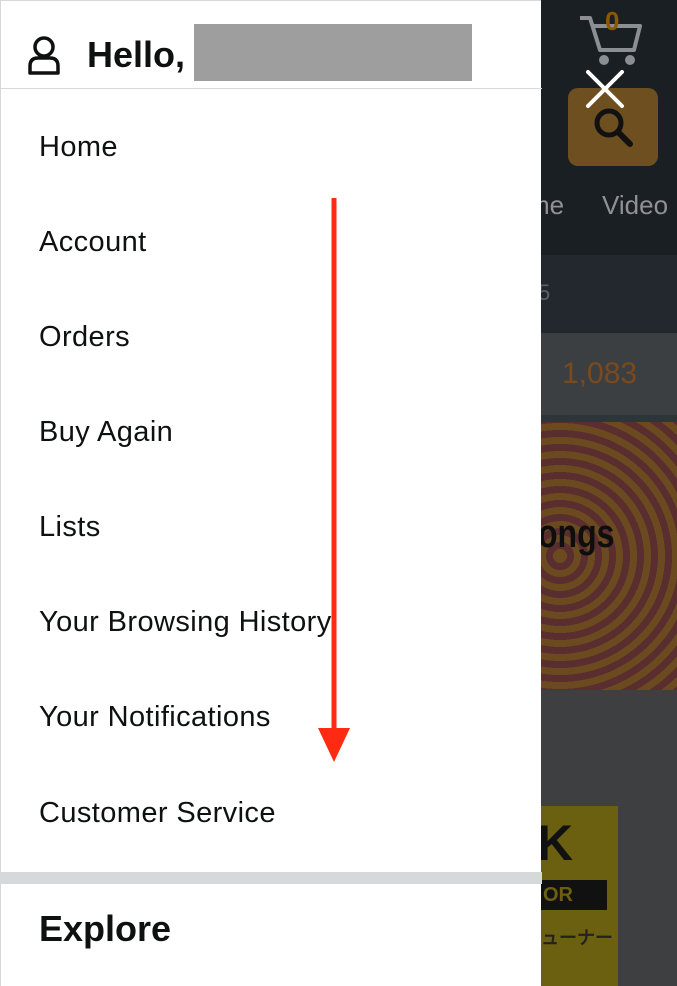 The image size is (677, 986). Describe the element at coordinates (271, 243) in the screenshot. I see `menu-item-account: Account` at that location.